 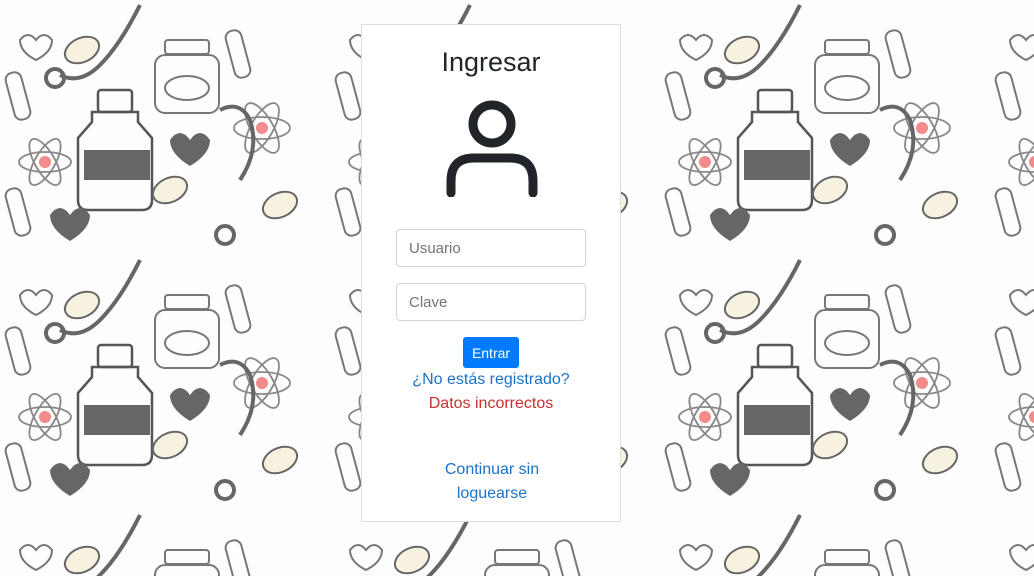 What do you see at coordinates (491, 62) in the screenshot?
I see `page-title: Ingresar` at bounding box center [491, 62].